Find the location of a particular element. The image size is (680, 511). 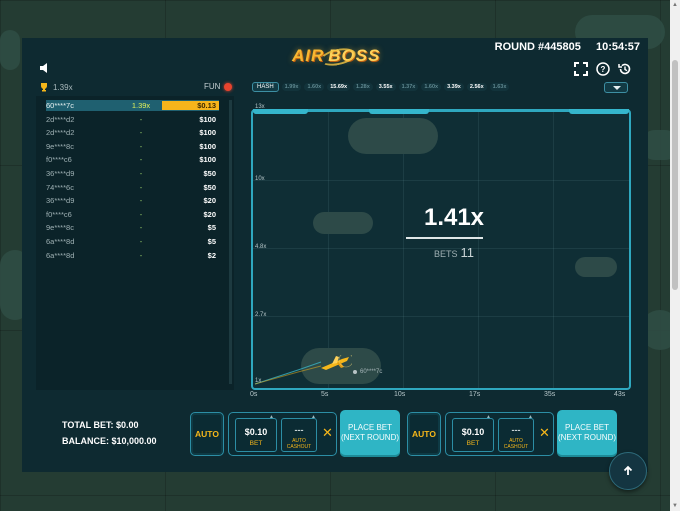

top-multiplier: 1.39x is located at coordinates (56, 87).